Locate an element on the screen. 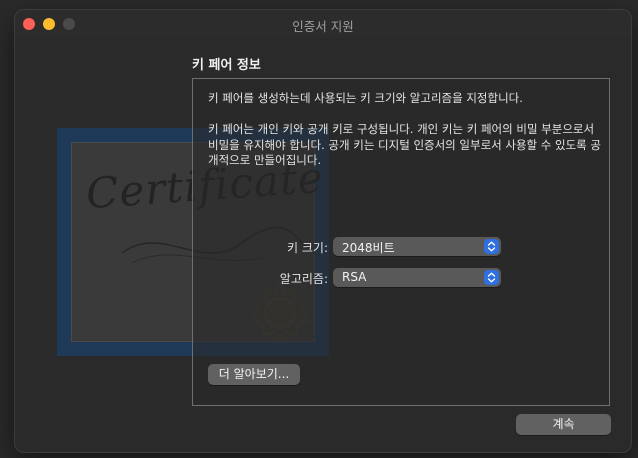 Image resolution: width=638 pixels, height=458 pixels. title-bar: 인증서 지원 is located at coordinates (323, 24).